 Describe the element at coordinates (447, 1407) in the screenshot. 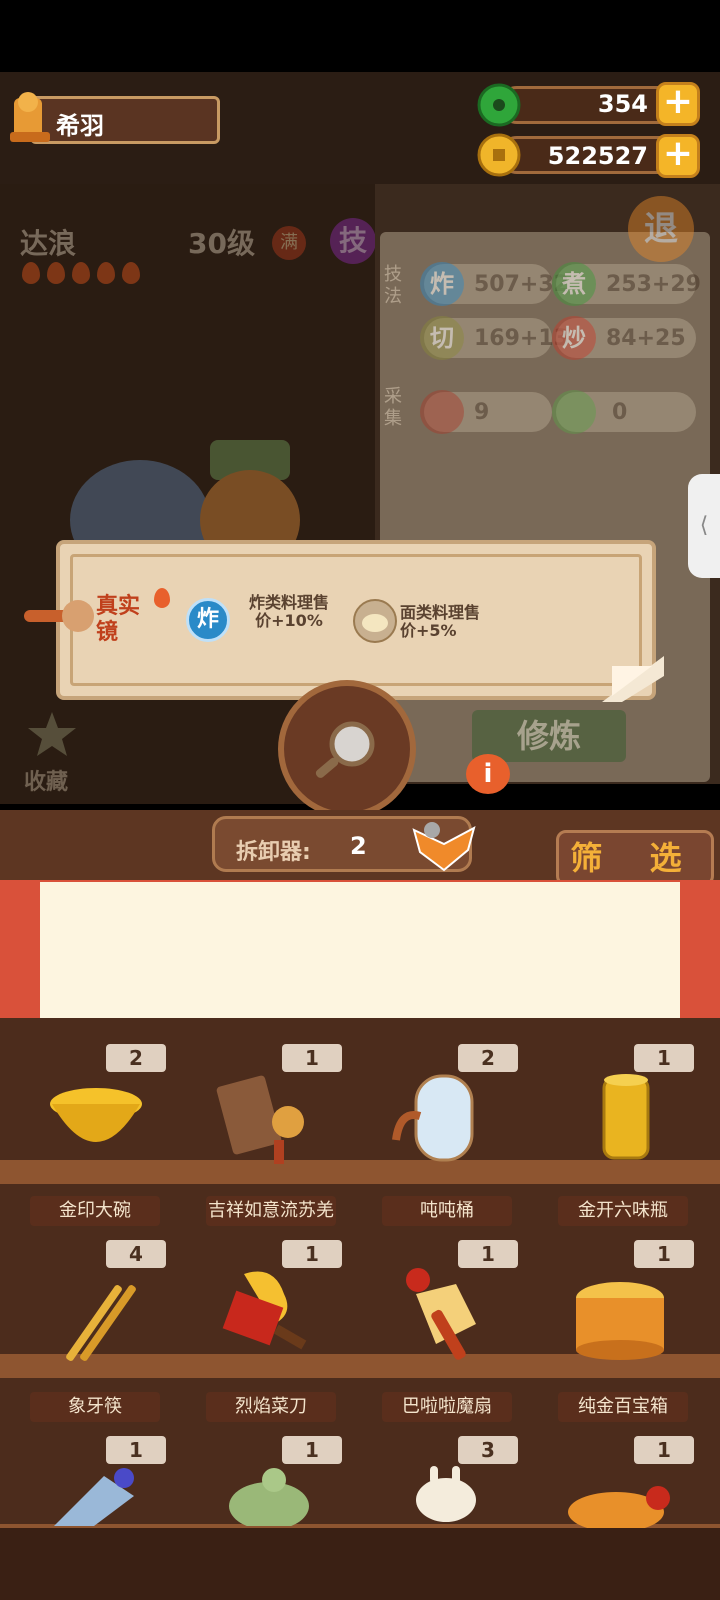

I see `item-name: 巴啦啦魔扇` at that location.